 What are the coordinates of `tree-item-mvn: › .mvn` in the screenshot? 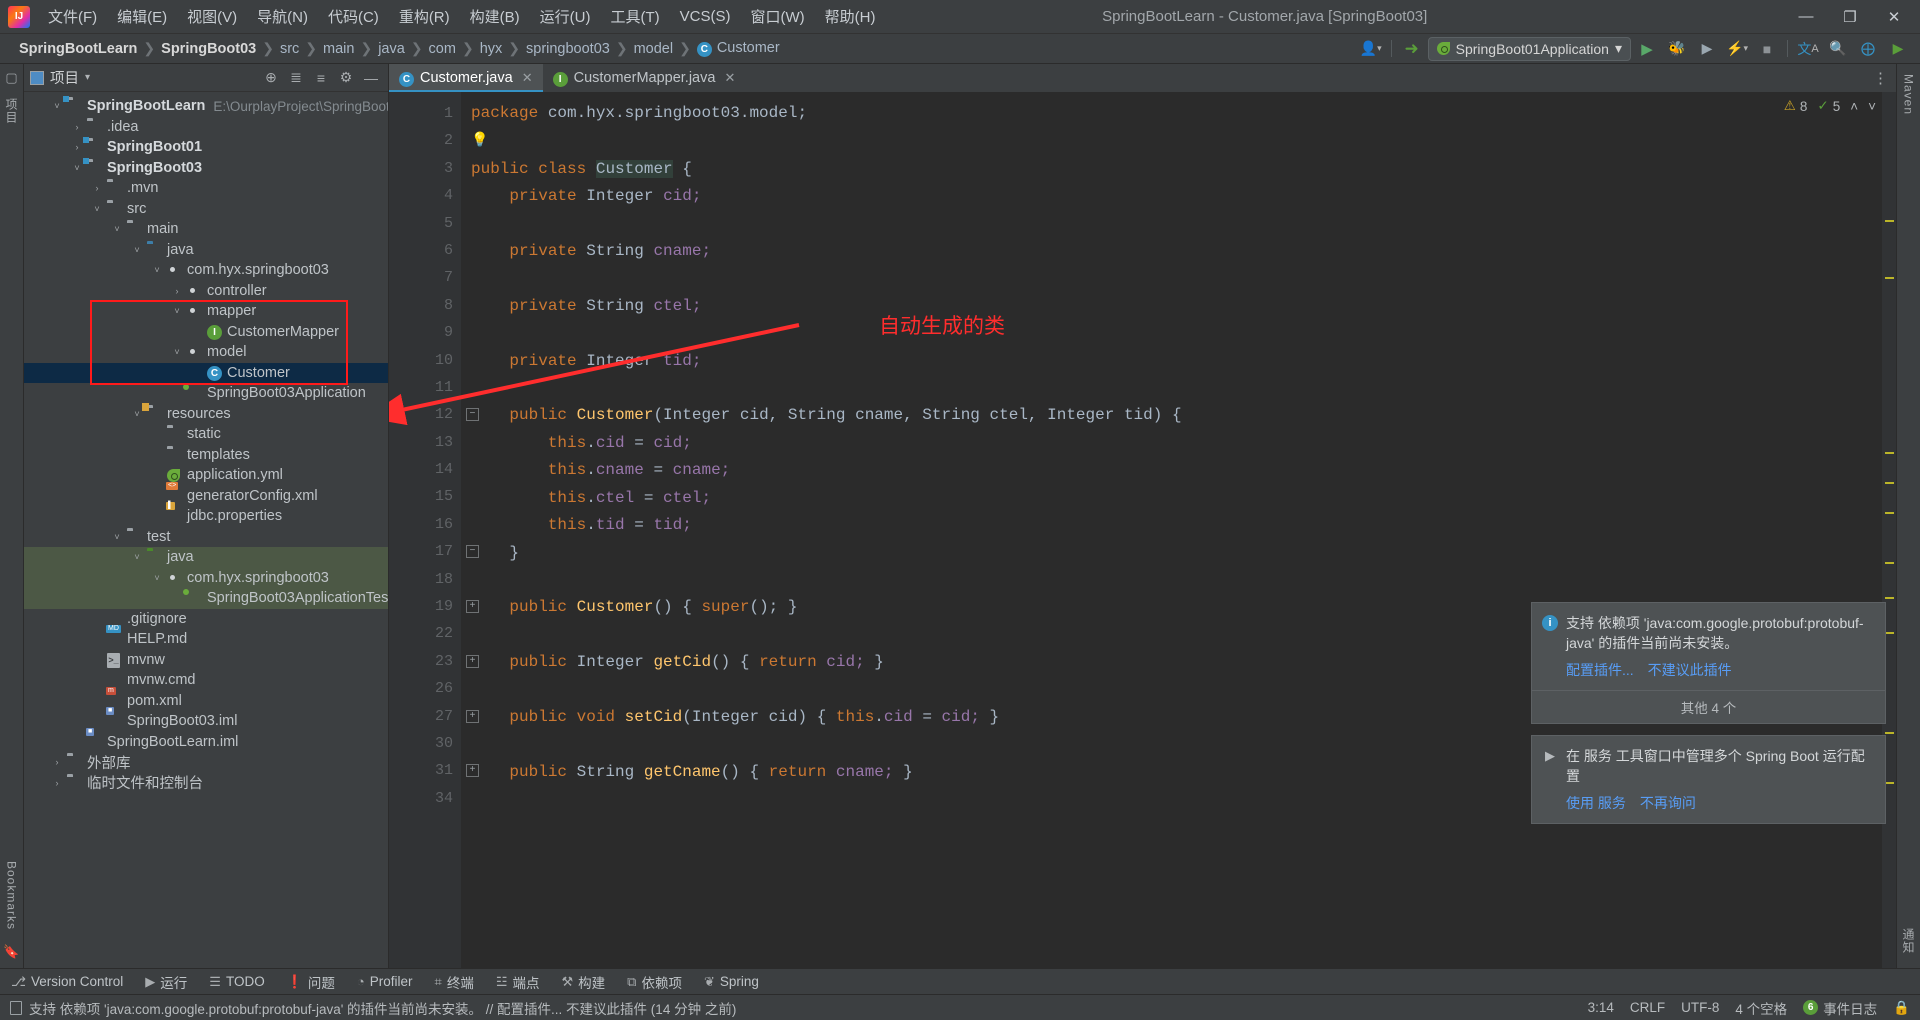 It's located at (206, 188).